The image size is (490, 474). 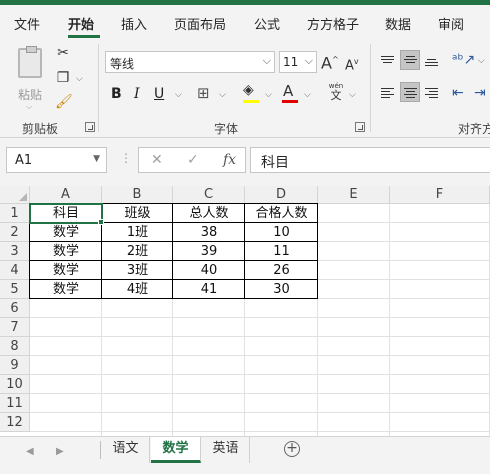 I want to click on orientation-icon: ᵃᵇ↗, so click(x=463, y=60).